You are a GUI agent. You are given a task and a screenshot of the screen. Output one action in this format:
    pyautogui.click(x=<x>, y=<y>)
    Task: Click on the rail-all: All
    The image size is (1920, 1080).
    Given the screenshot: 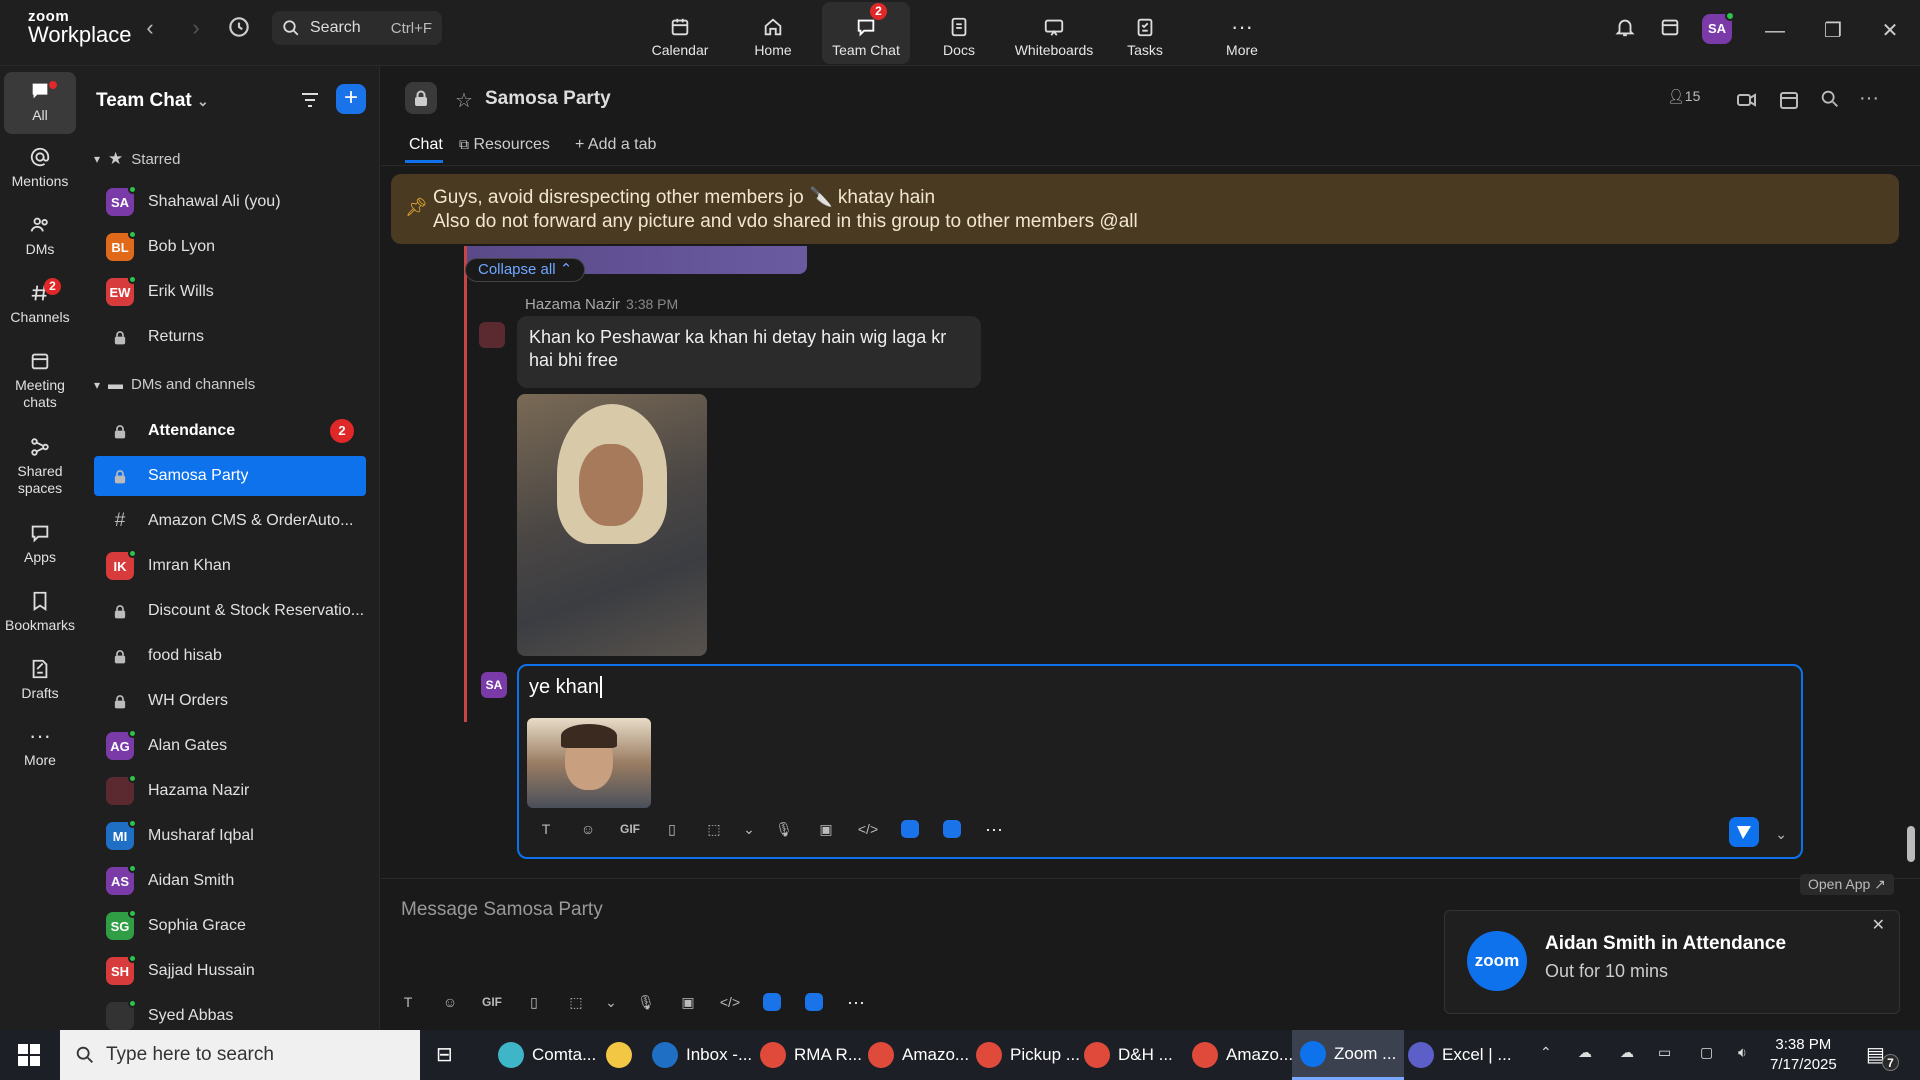 What is the action you would take?
    pyautogui.click(x=40, y=103)
    